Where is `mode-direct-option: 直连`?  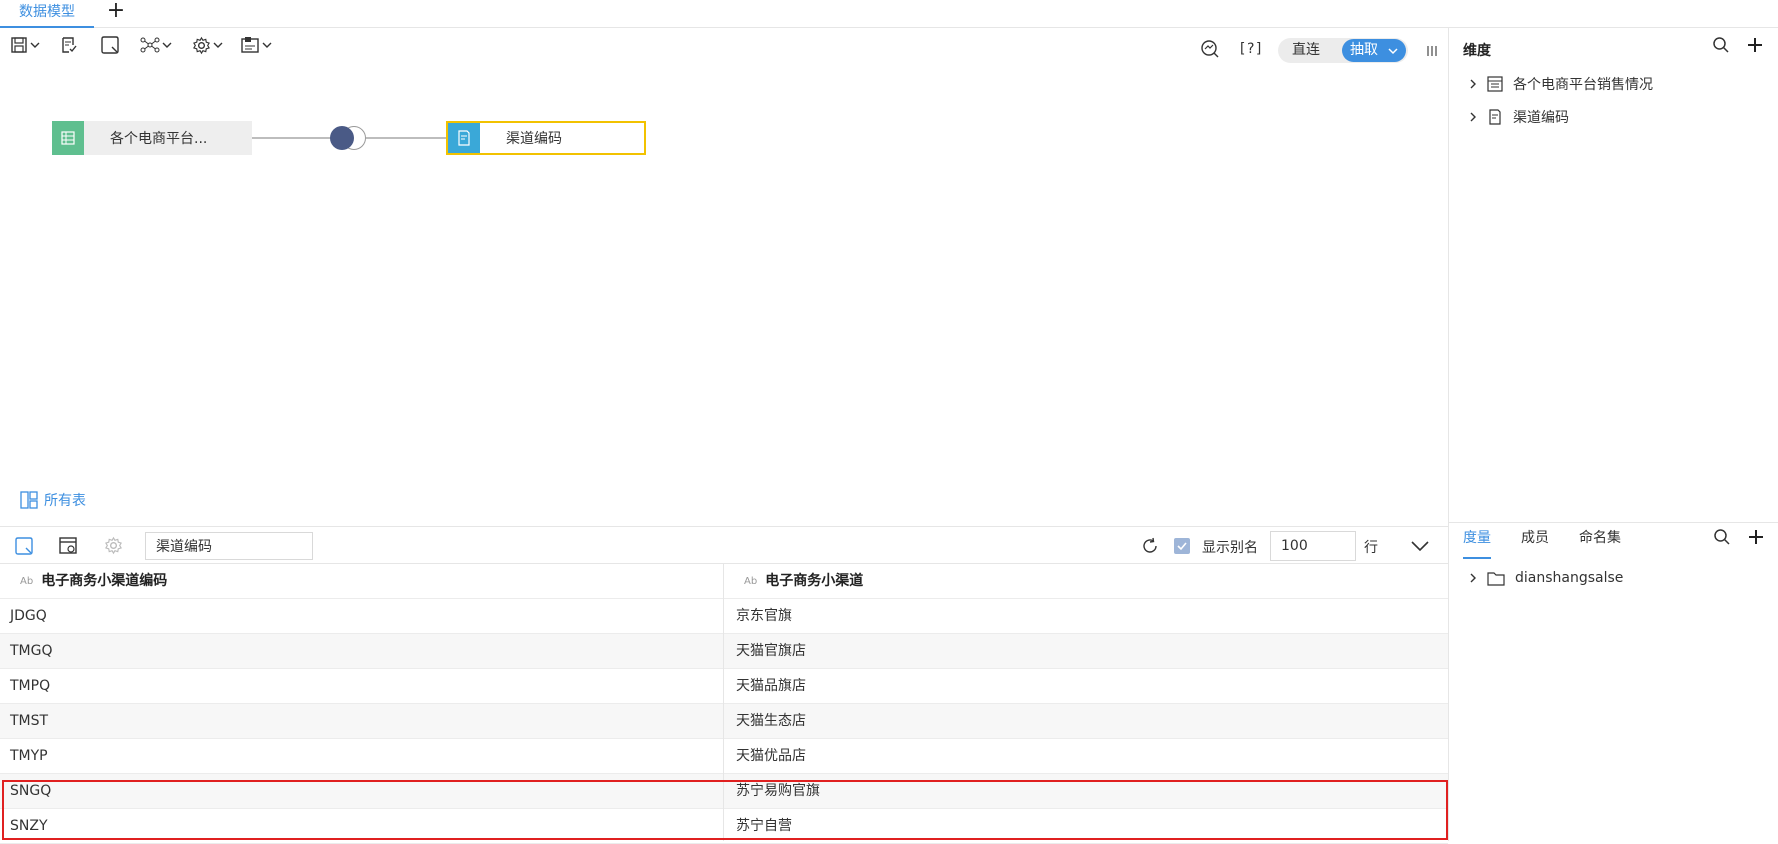 mode-direct-option: 直连 is located at coordinates (1306, 50).